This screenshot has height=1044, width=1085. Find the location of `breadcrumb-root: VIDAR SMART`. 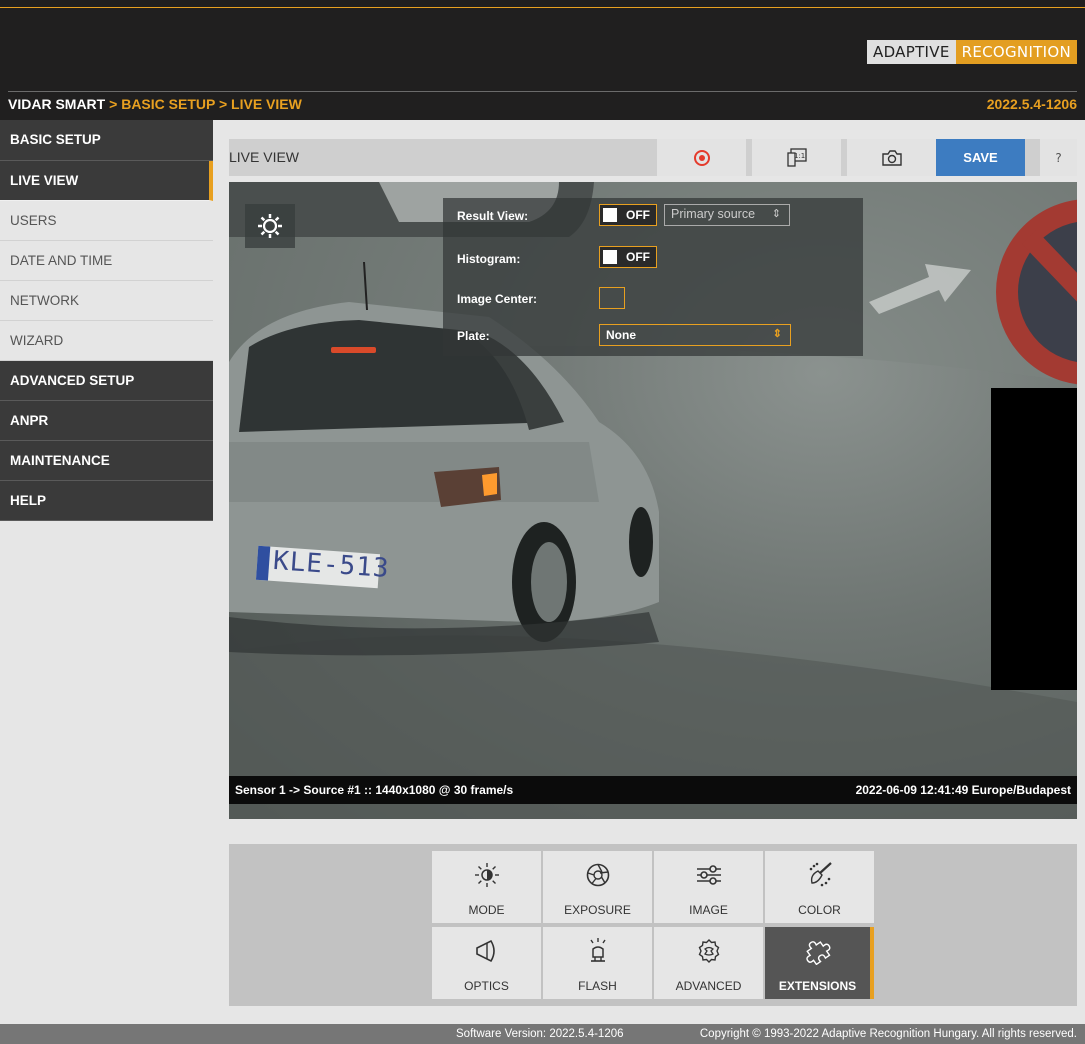

breadcrumb-root: VIDAR SMART is located at coordinates (56, 104).